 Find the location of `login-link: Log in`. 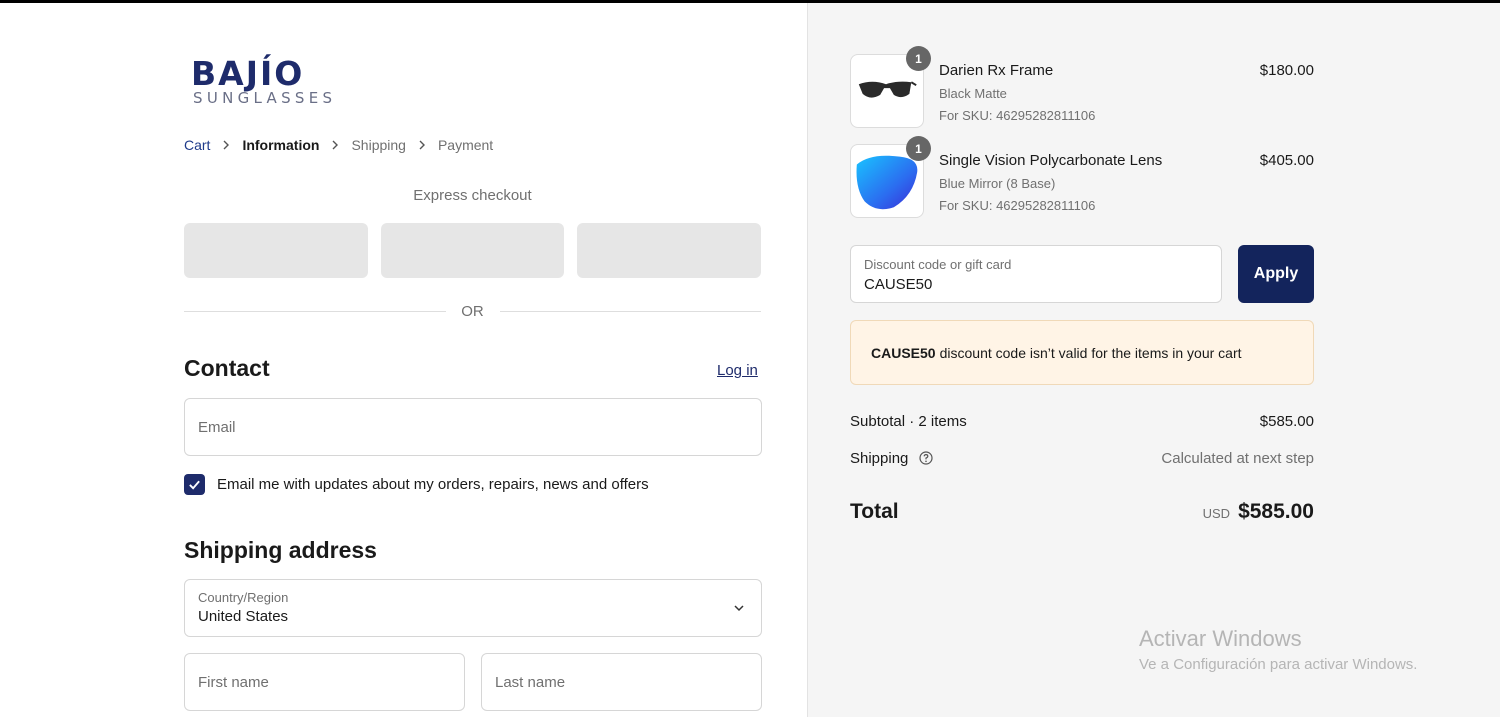

login-link: Log in is located at coordinates (737, 370).